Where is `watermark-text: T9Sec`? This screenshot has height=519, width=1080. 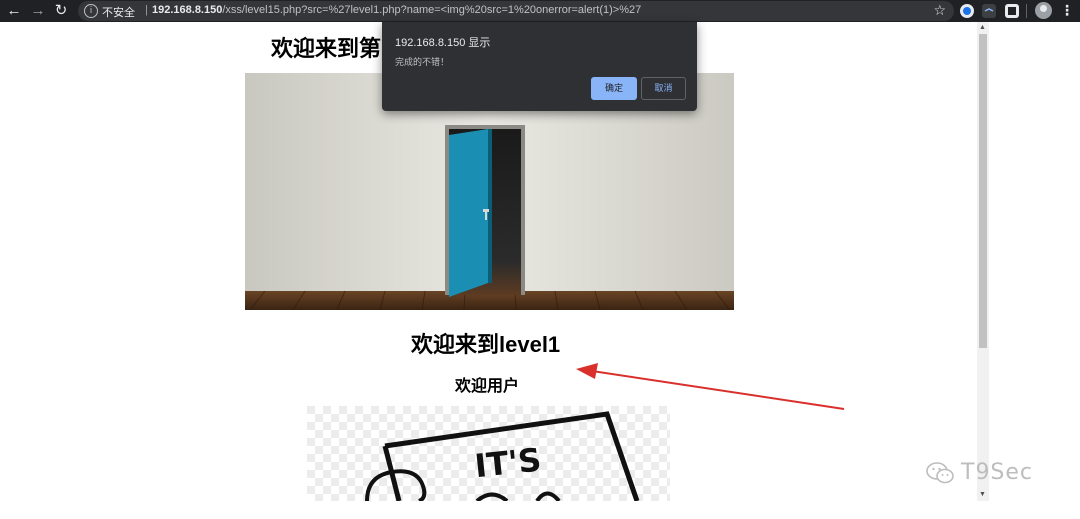
watermark-text: T9Sec is located at coordinates (997, 472).